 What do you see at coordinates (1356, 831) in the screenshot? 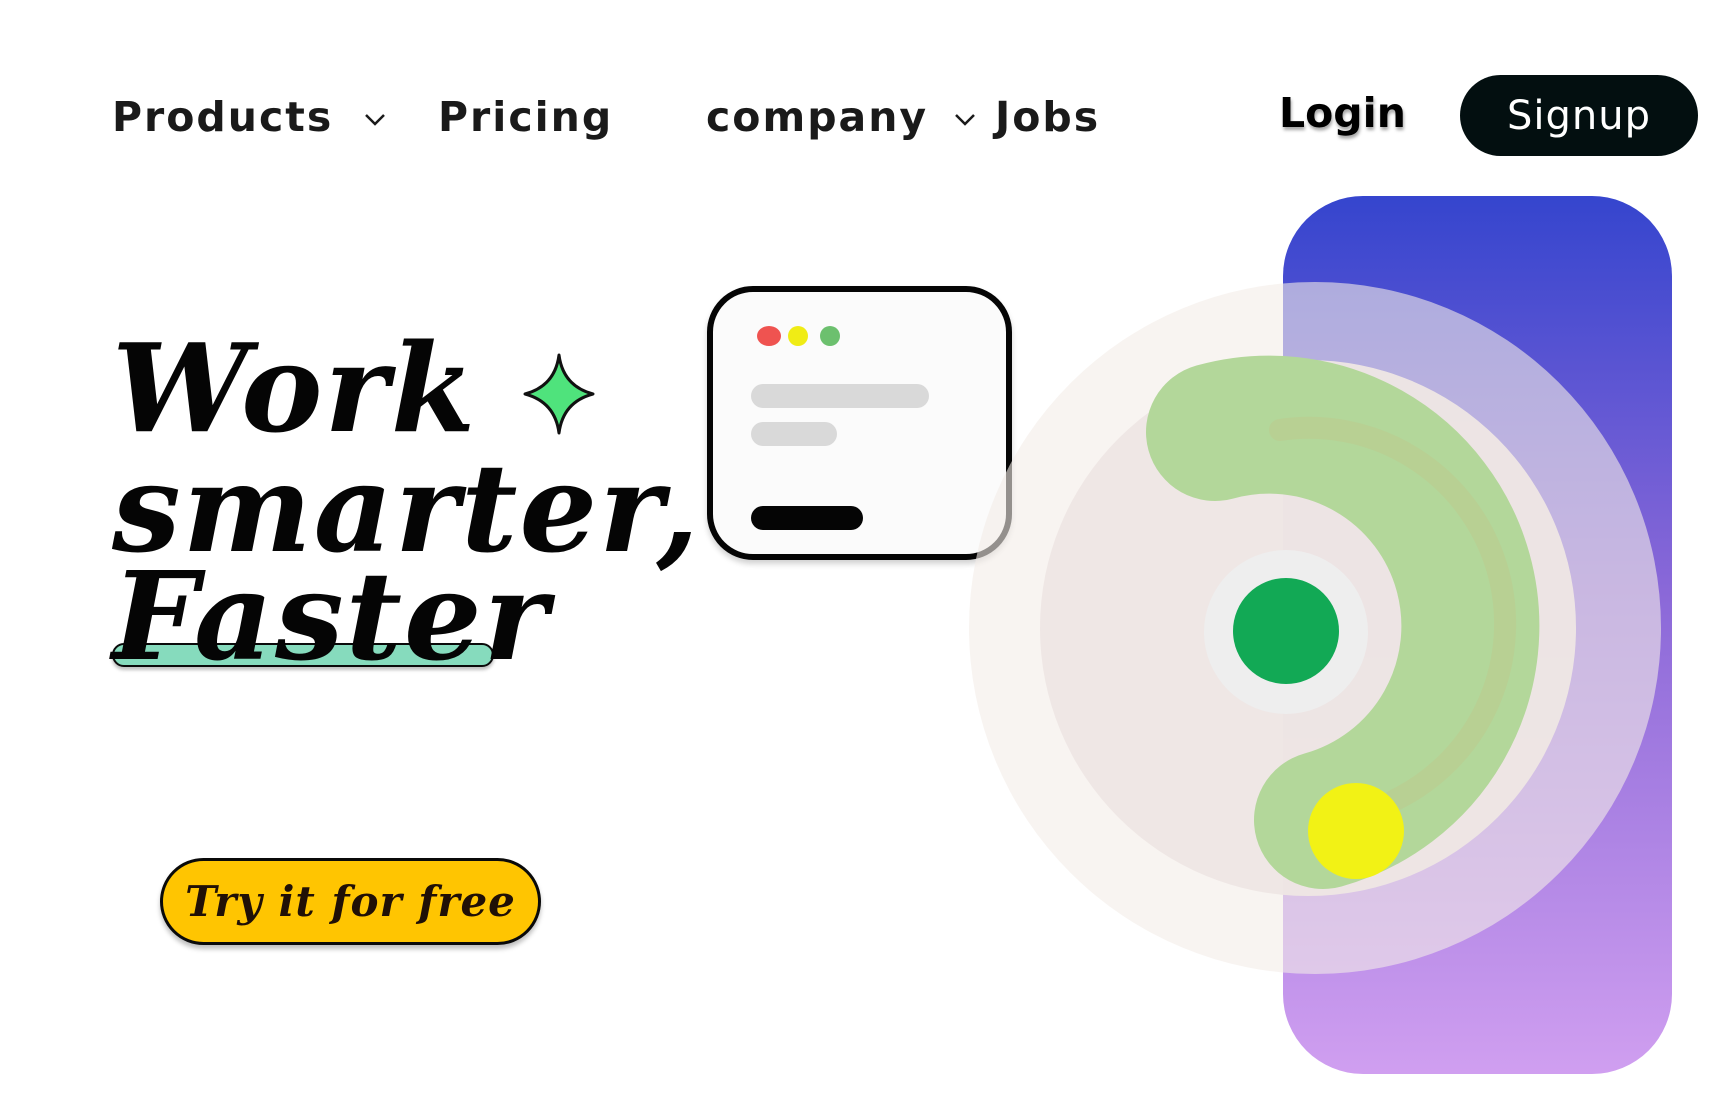
I see `progress-knob` at bounding box center [1356, 831].